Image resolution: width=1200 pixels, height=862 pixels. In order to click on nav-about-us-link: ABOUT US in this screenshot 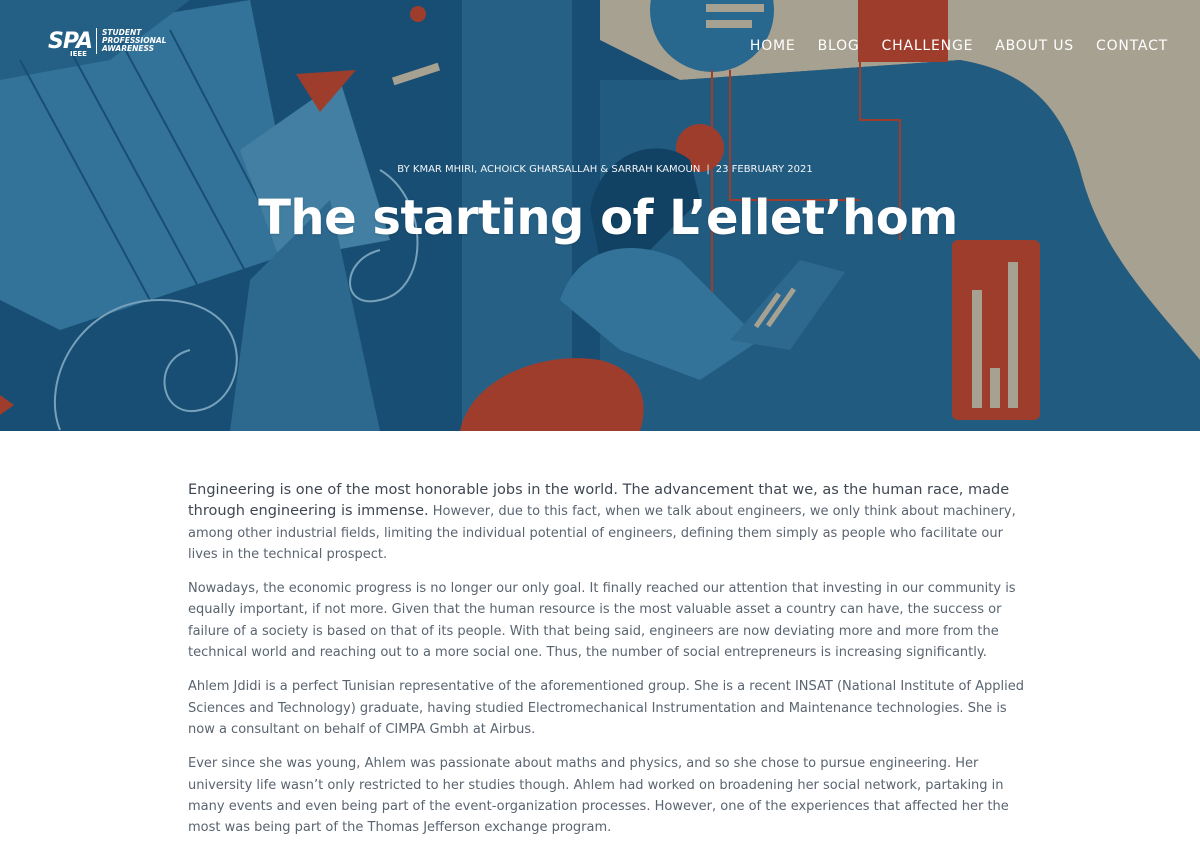, I will do `click(1034, 46)`.